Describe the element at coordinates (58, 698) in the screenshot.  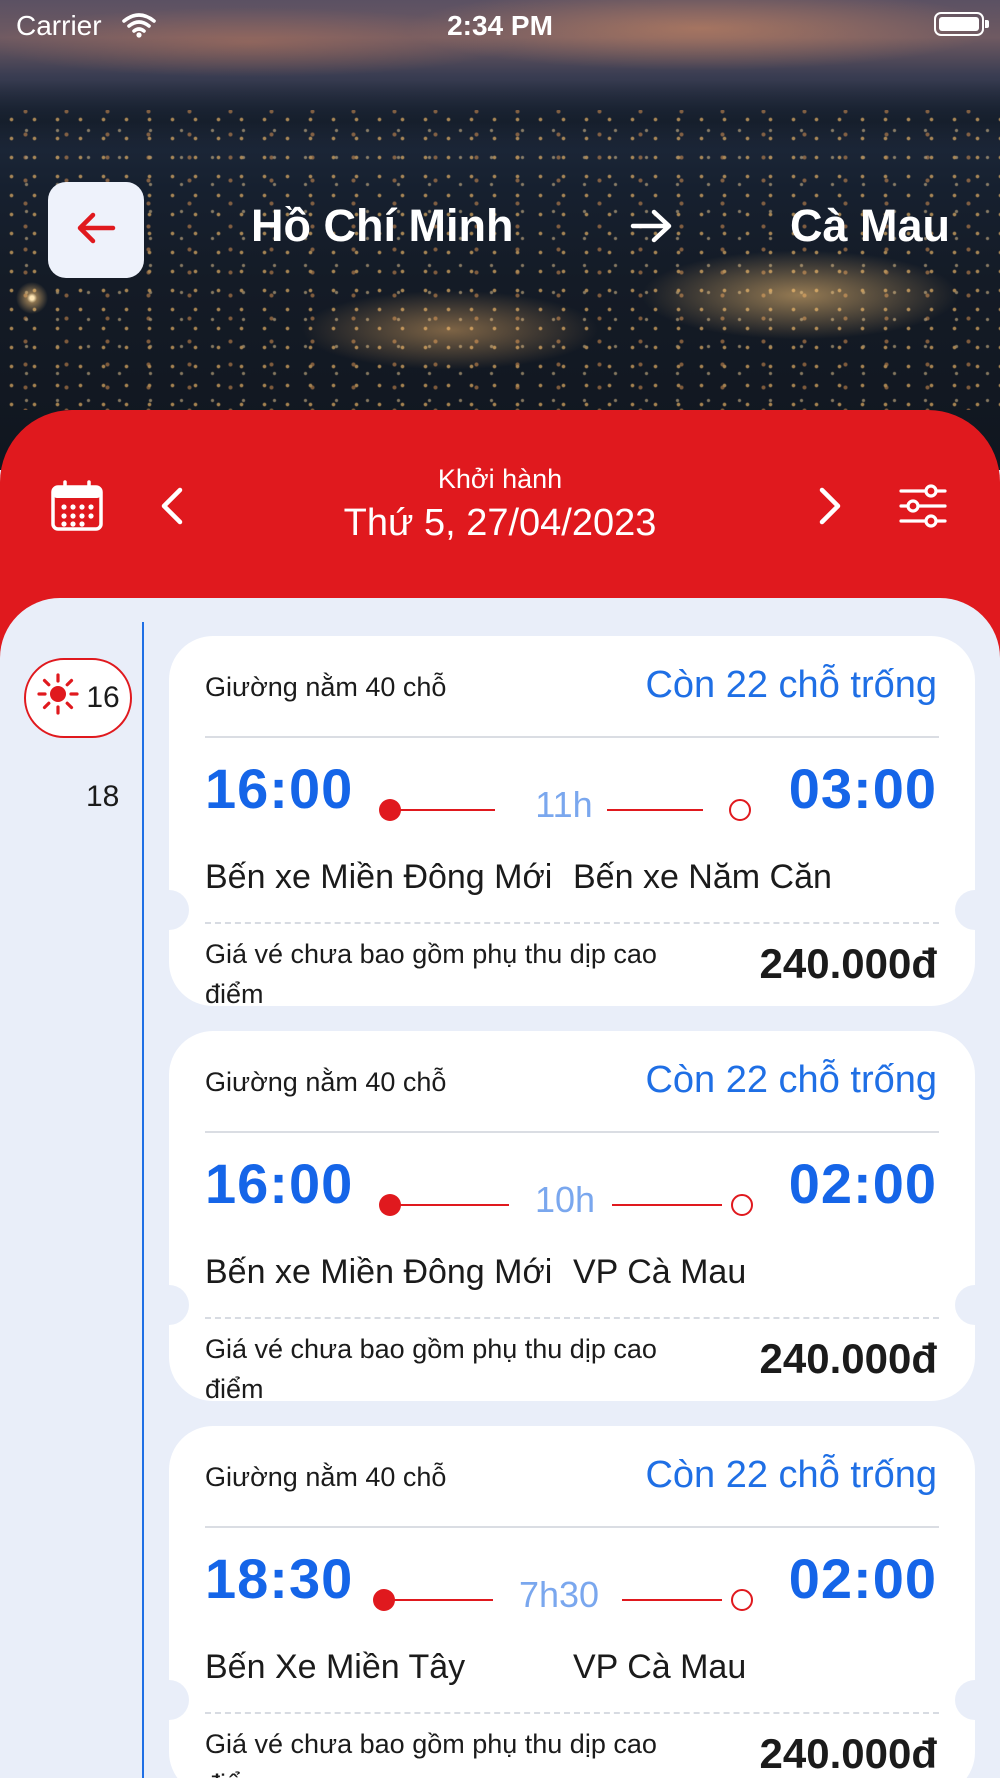
I see `sun-icon` at that location.